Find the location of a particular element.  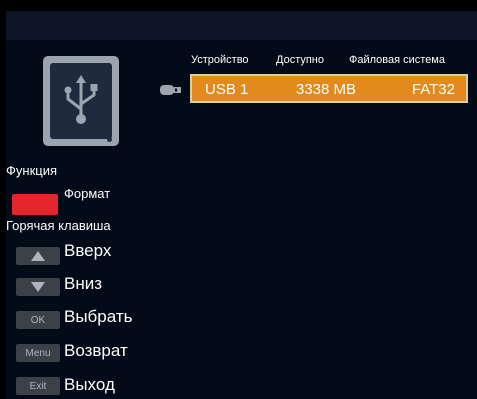

format-label: Формат is located at coordinates (87, 193).